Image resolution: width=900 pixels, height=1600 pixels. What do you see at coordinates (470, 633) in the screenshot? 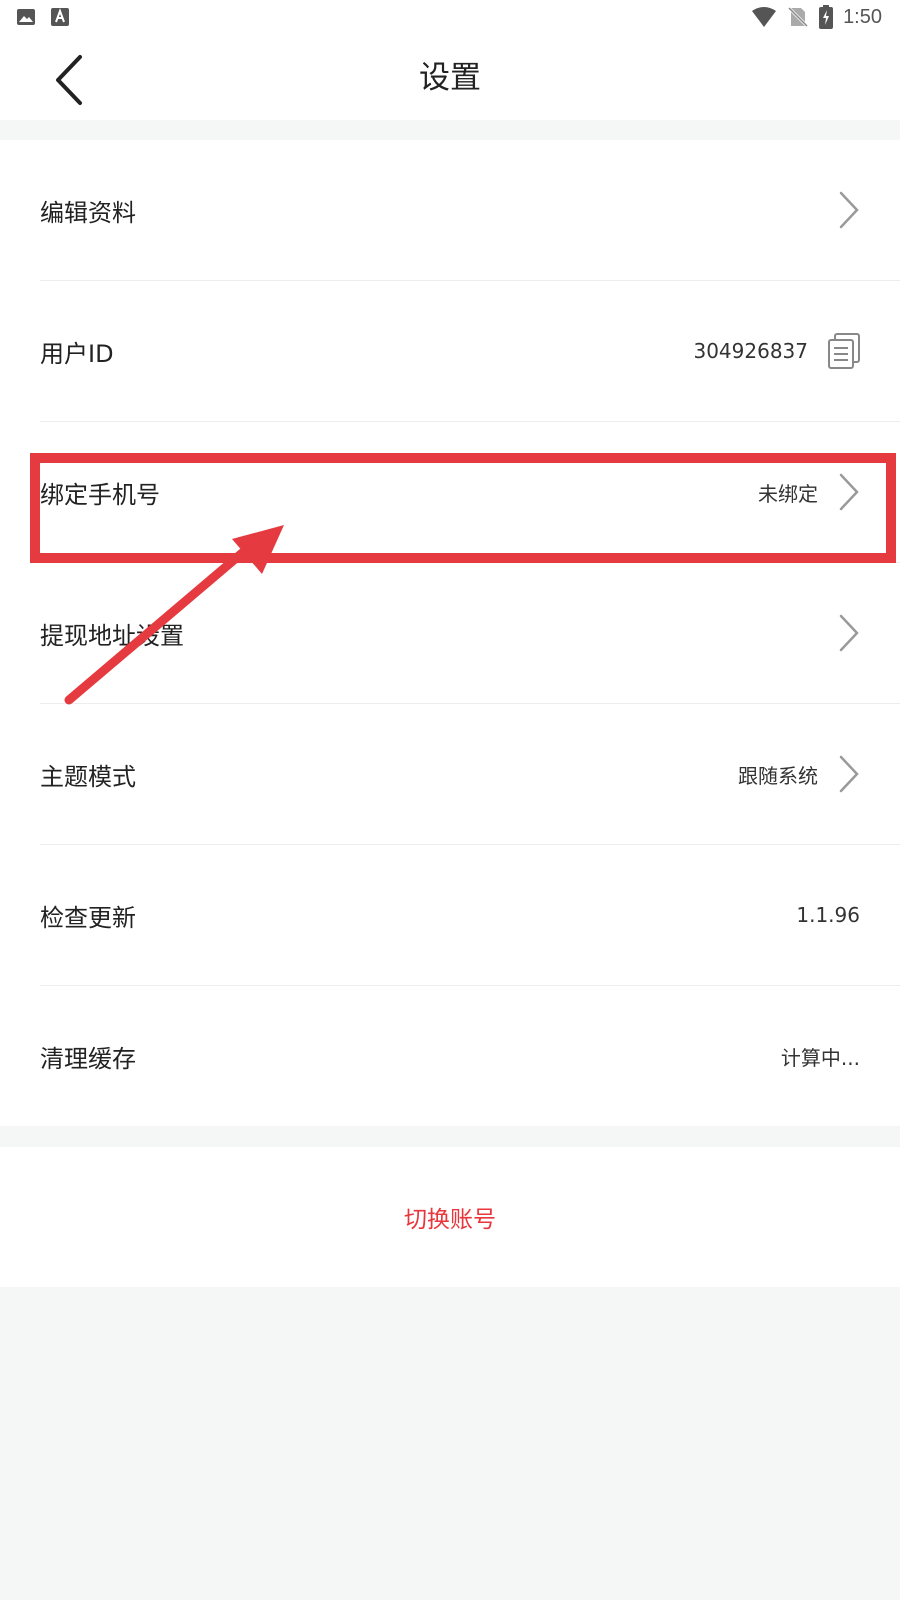
I see `settings-row-withdraw-address: 提现地址设置` at bounding box center [470, 633].